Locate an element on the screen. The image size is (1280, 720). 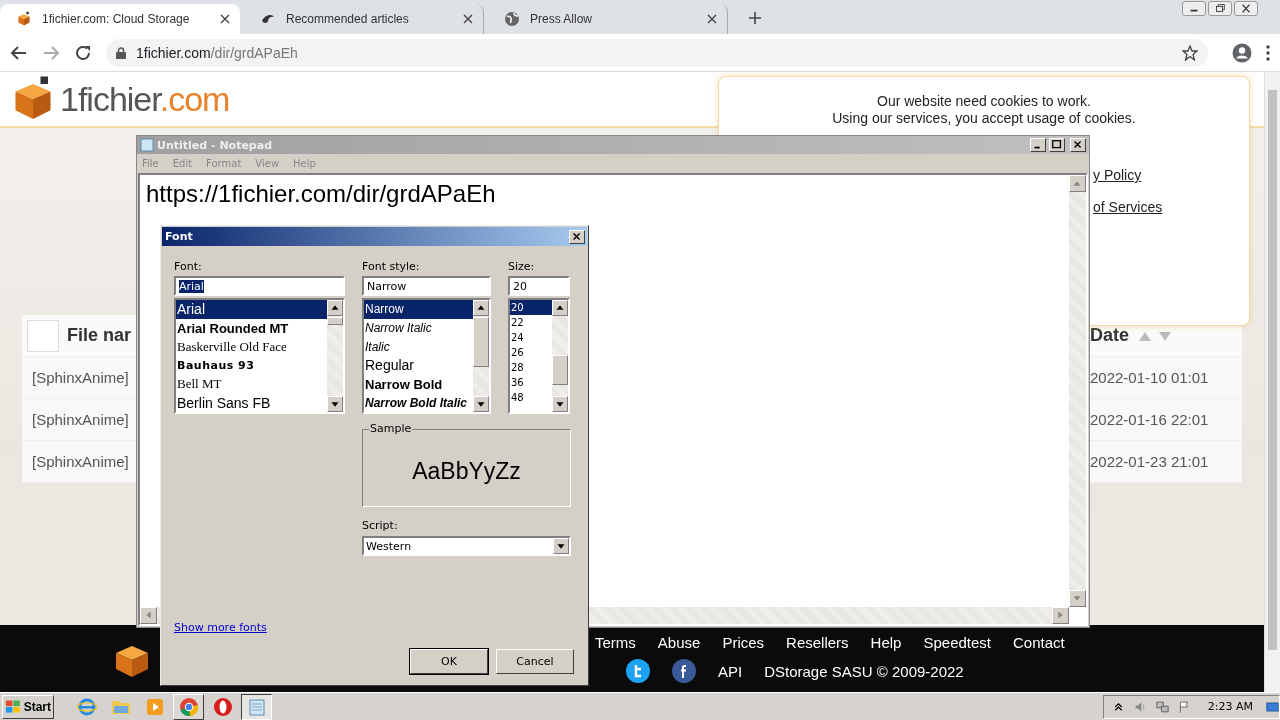
globe-icon is located at coordinates (512, 19).